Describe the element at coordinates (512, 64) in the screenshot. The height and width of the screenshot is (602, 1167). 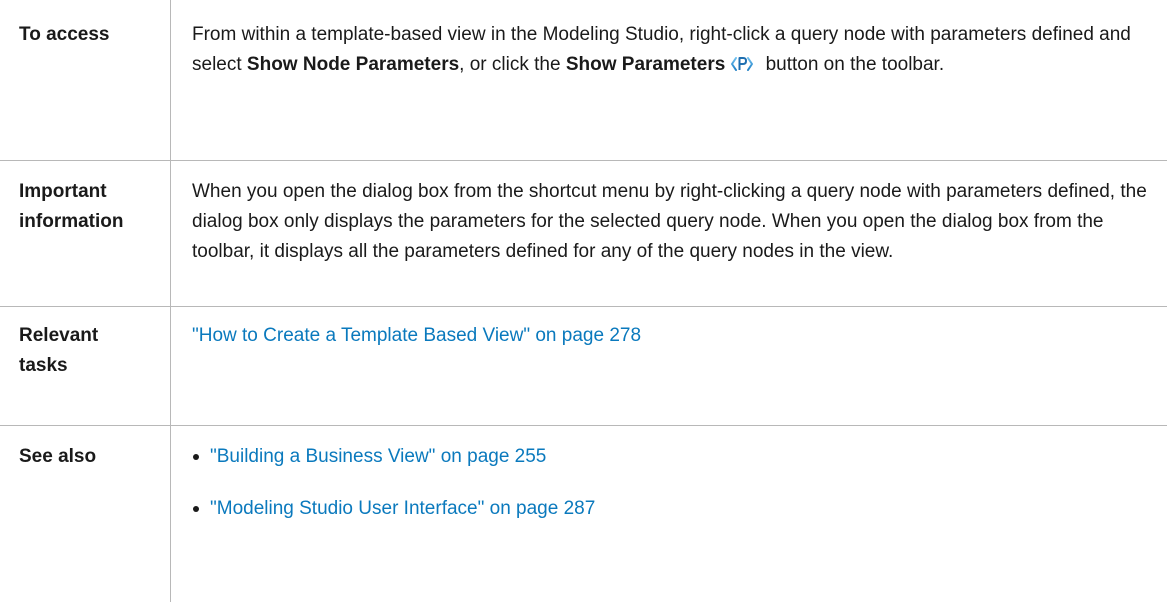
I see `to-access-text-2: , or click the` at that location.